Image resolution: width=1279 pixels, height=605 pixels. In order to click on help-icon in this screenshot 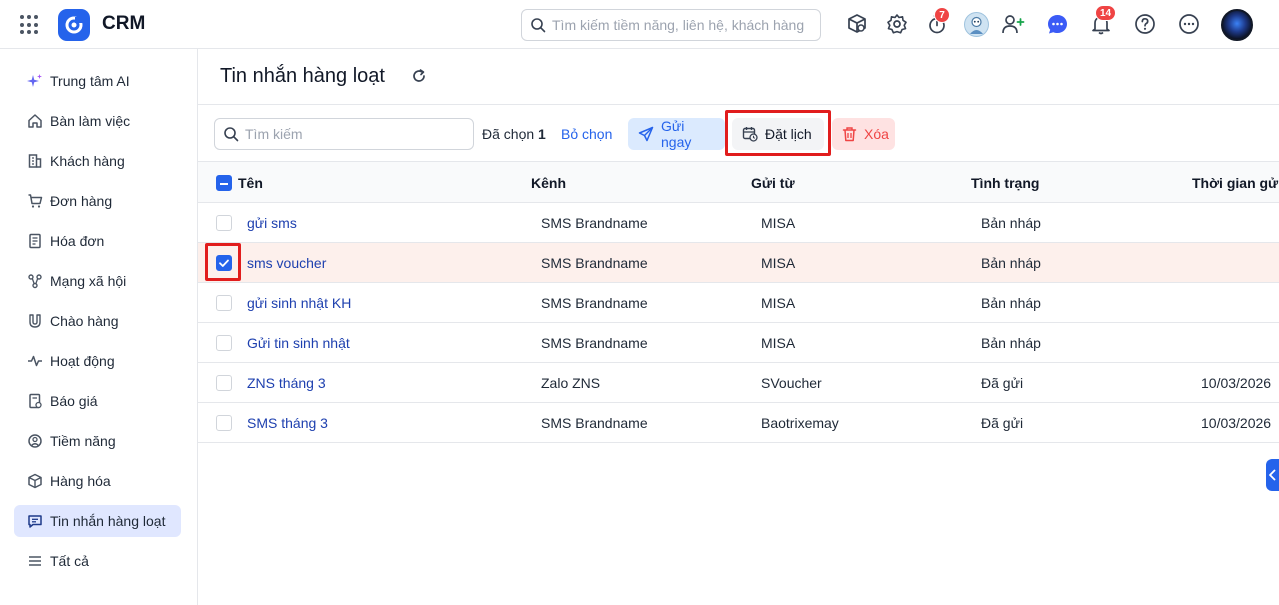, I will do `click(1145, 24)`.